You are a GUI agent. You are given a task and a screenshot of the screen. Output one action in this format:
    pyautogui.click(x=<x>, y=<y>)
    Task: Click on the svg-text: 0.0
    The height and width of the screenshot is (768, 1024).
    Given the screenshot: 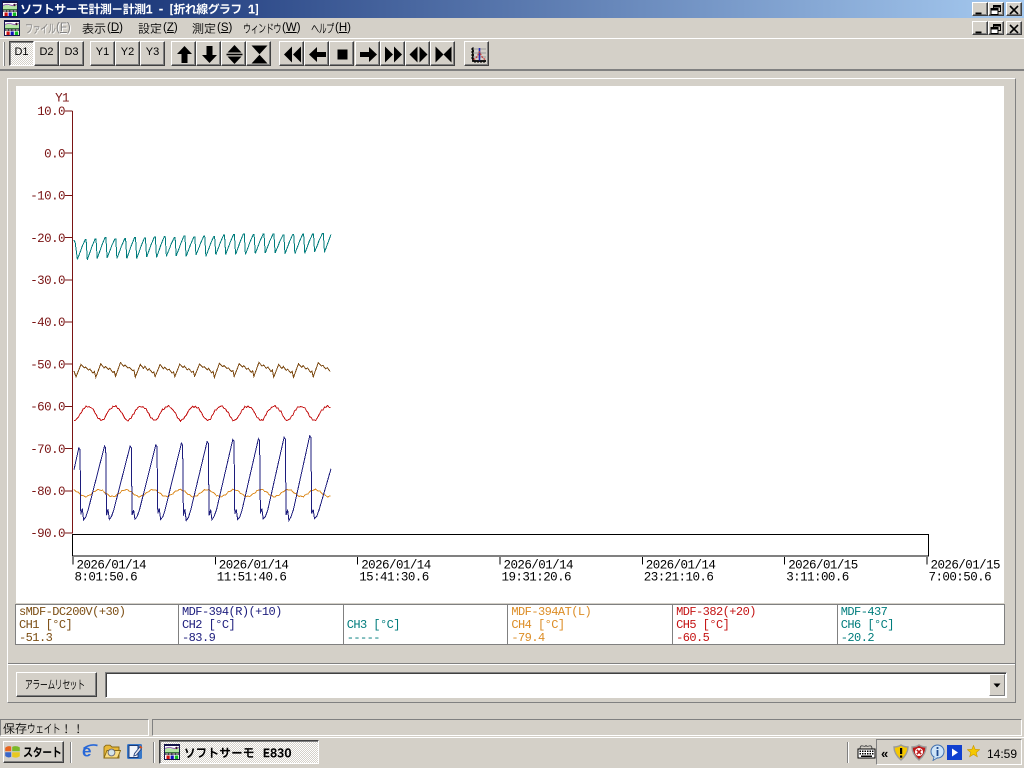 What is the action you would take?
    pyautogui.click(x=54, y=154)
    